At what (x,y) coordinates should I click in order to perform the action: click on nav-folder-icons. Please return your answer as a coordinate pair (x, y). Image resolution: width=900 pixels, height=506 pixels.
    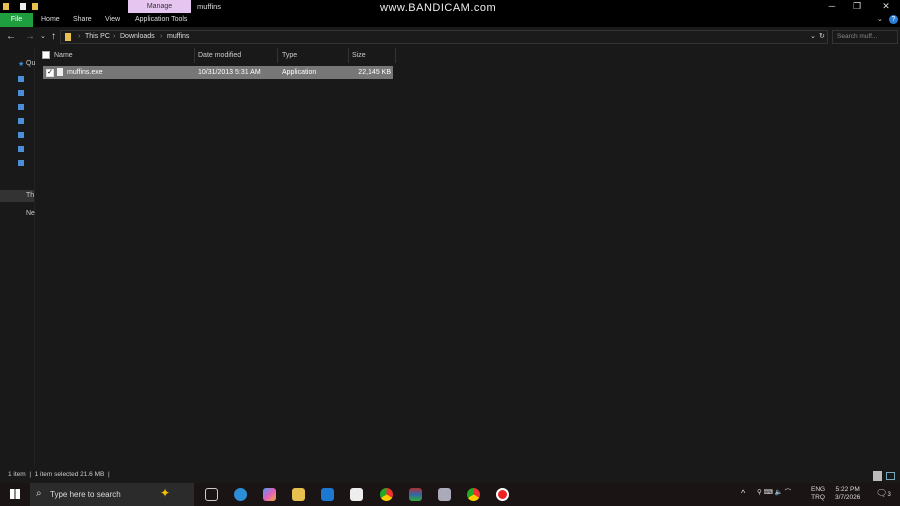
    Looking at the image, I should click on (21, 124).